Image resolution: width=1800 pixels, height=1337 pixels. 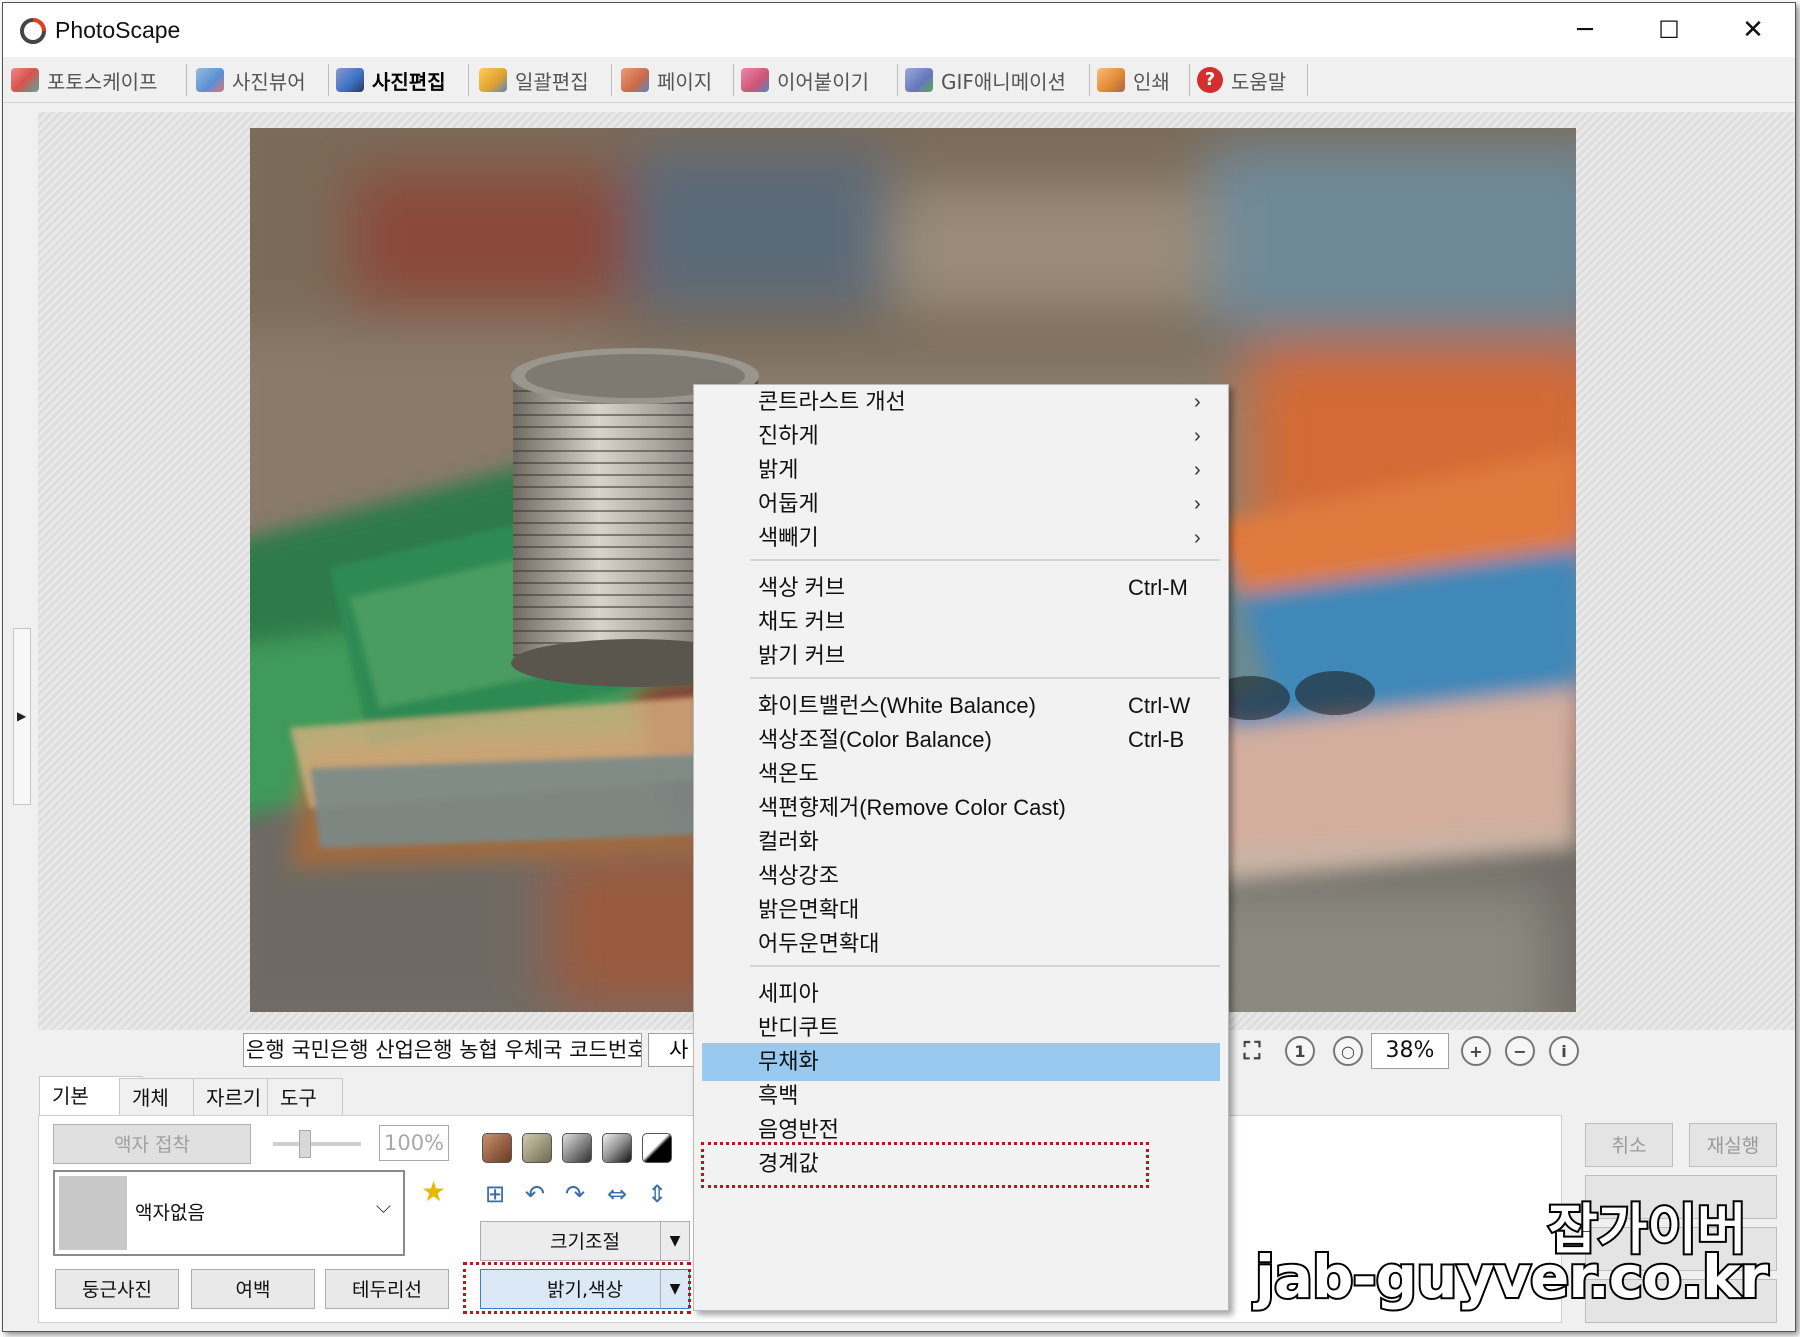 I want to click on auto-level-icon: ⊞, so click(x=495, y=1194).